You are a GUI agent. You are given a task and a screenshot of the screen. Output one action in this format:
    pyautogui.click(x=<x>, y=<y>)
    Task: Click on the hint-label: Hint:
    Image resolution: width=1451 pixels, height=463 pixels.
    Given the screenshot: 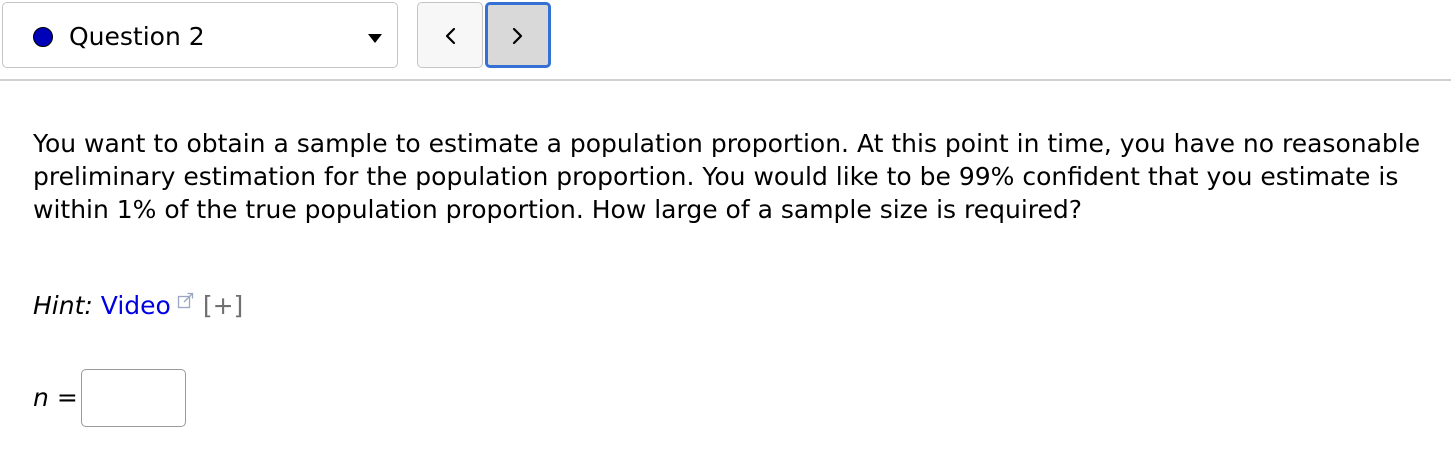 What is the action you would take?
    pyautogui.click(x=63, y=305)
    